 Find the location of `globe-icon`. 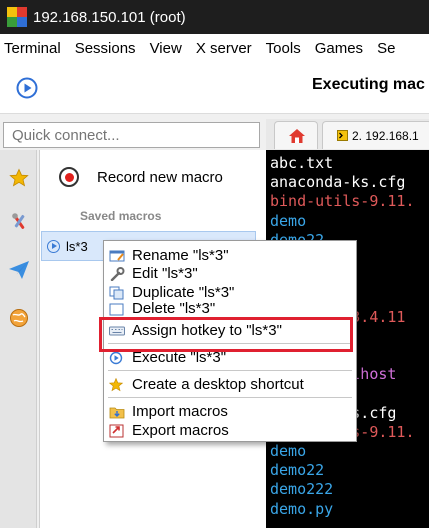

globe-icon is located at coordinates (18, 318).